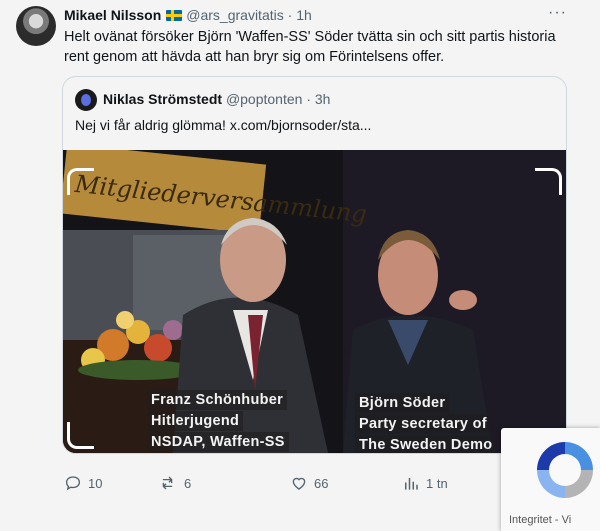 Image resolution: width=600 pixels, height=531 pixels. What do you see at coordinates (195, 421) in the screenshot?
I see `caption-left-line-2: Hitlerjugend` at bounding box center [195, 421].